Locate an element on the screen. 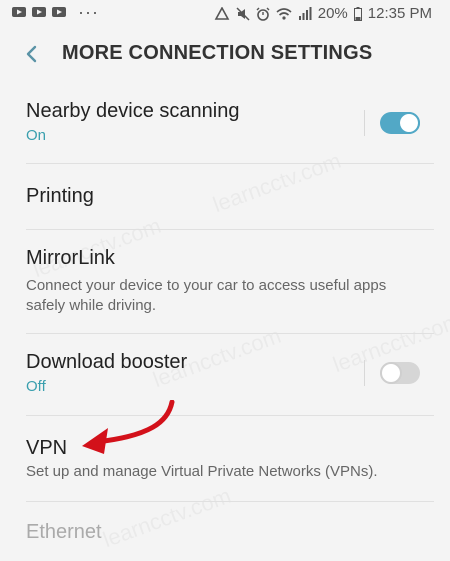 Image resolution: width=450 pixels, height=561 pixels. annotation-arrow-icon is located at coordinates (128, 427).